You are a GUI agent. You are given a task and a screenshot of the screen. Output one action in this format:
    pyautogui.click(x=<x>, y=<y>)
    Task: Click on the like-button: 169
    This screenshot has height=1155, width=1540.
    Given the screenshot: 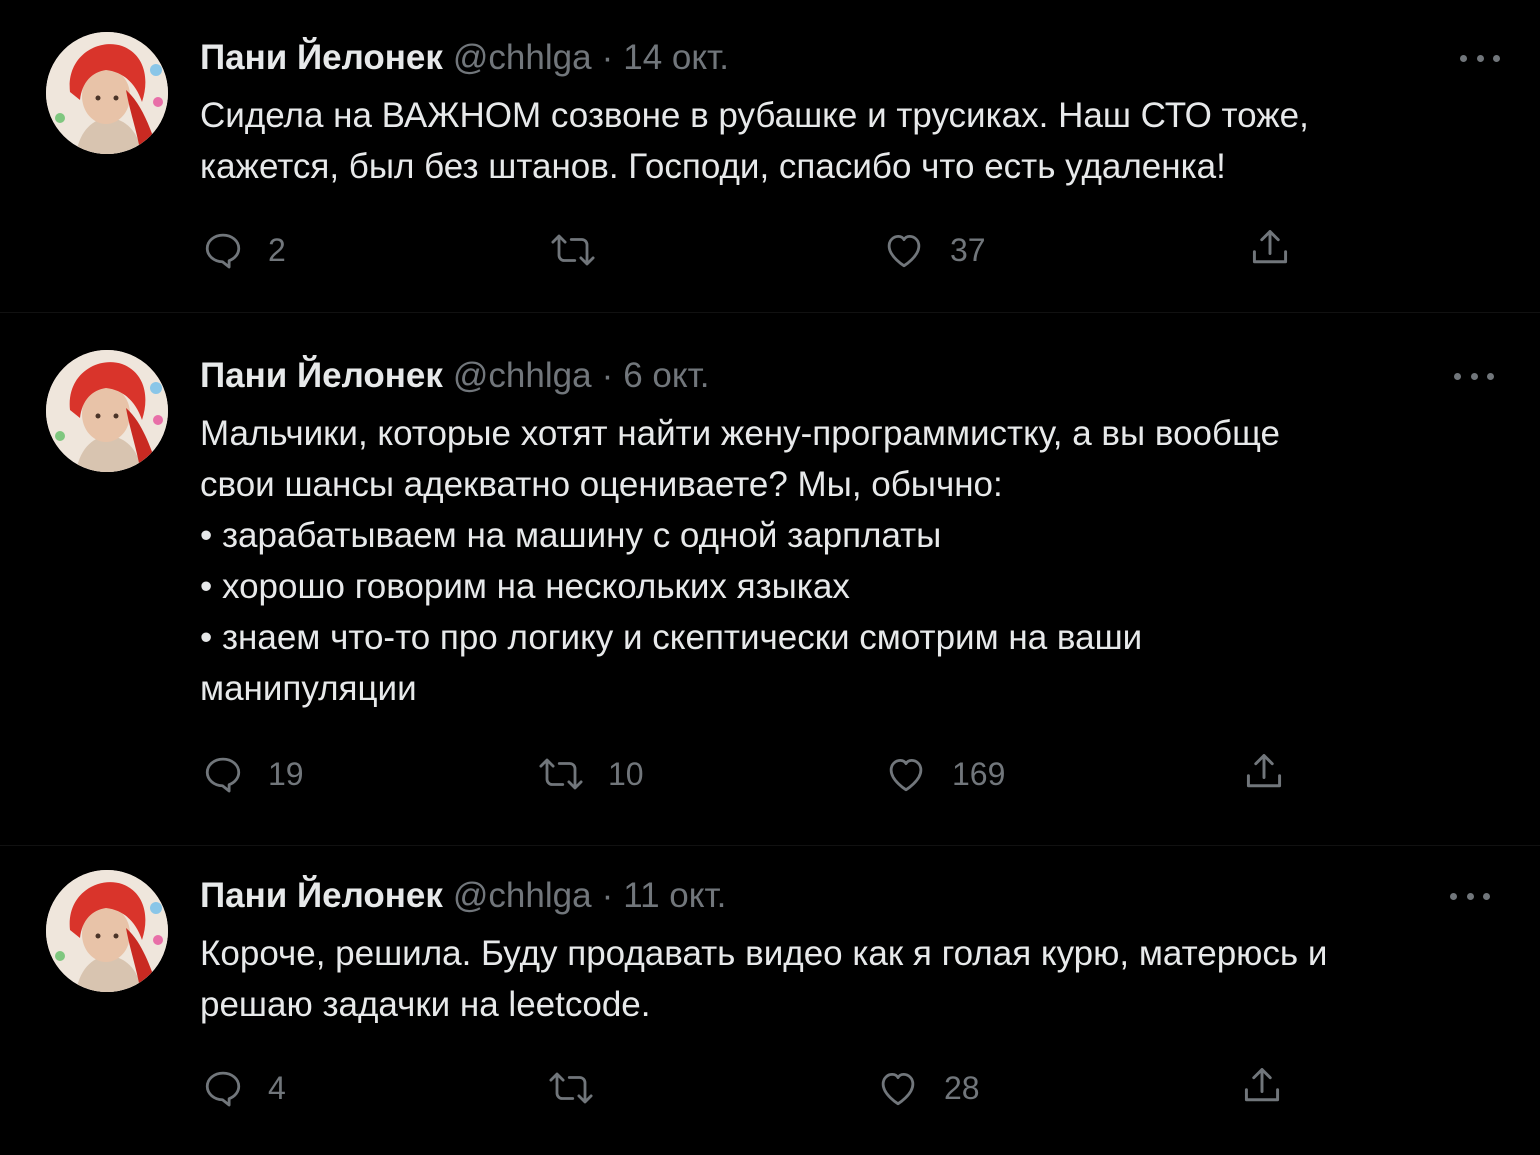 What is the action you would take?
    pyautogui.click(x=944, y=774)
    